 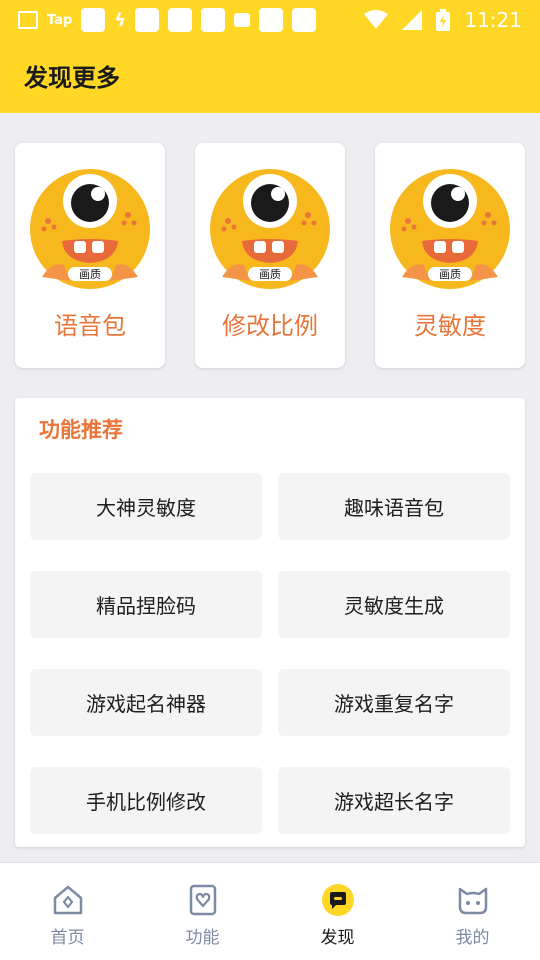 What do you see at coordinates (270, 76) in the screenshot?
I see `app-bar: 发现更多` at bounding box center [270, 76].